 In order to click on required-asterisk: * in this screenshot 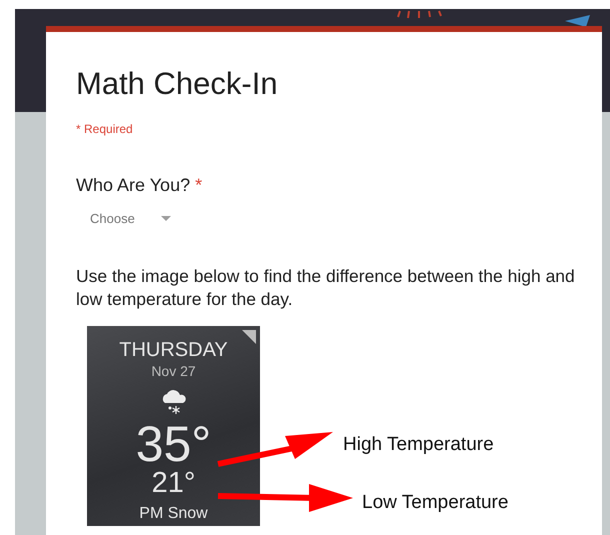, I will do `click(198, 185)`.